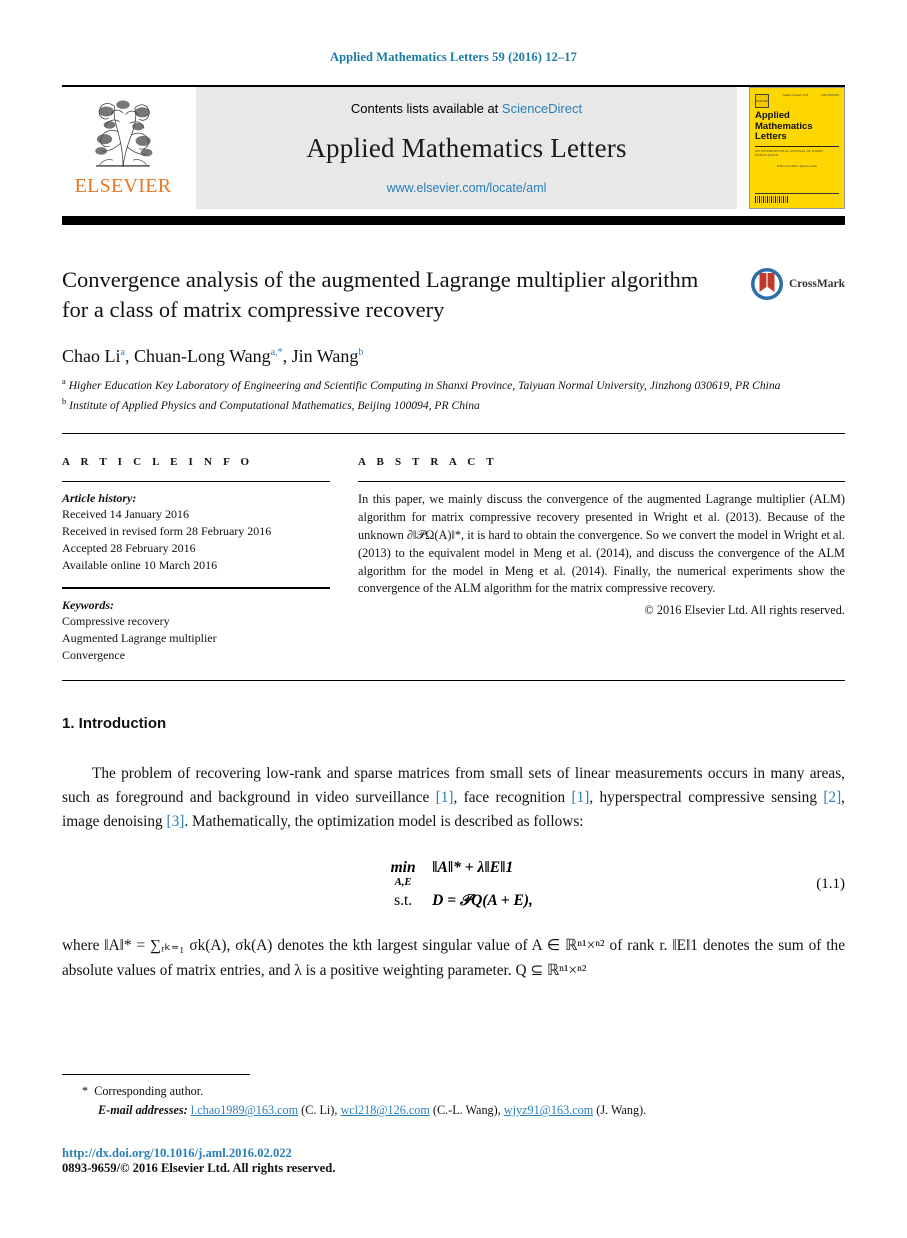  Describe the element at coordinates (830, 884) in the screenshot. I see `equation-number: (1.1)` at that location.